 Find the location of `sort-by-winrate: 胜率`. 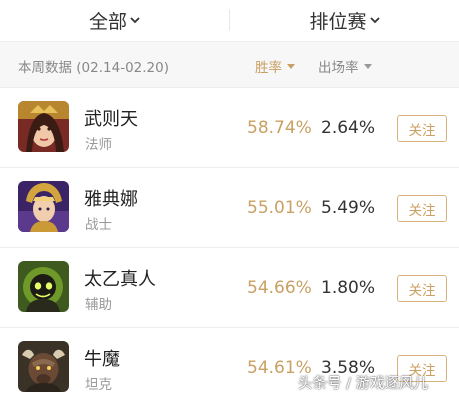

sort-by-winrate: 胜率 is located at coordinates (275, 66).